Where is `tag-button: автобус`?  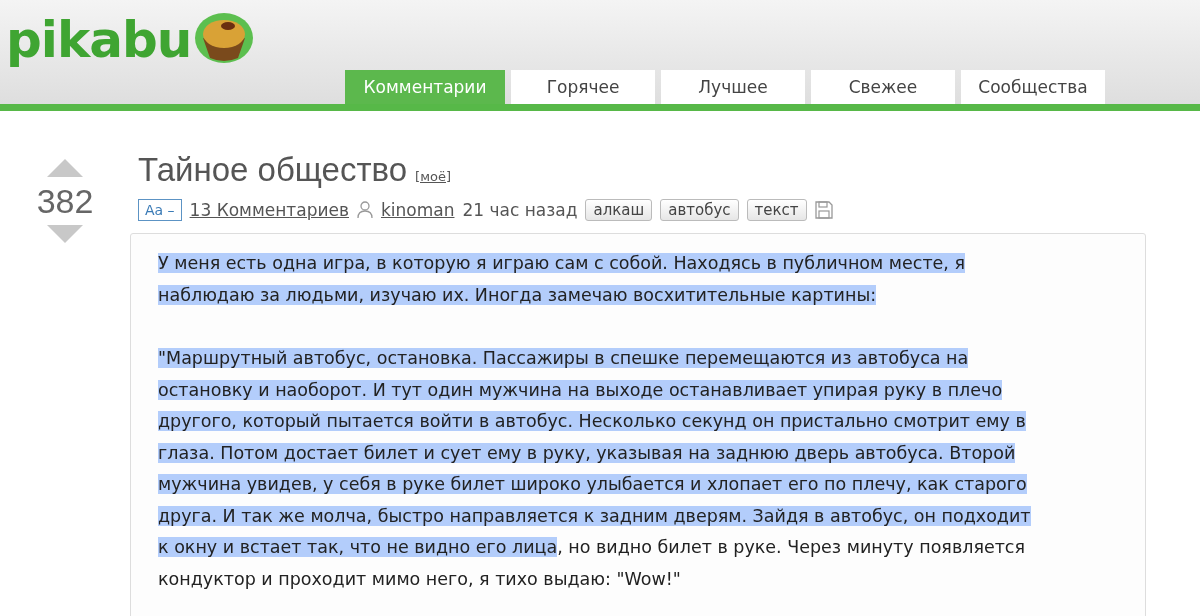 tag-button: автобус is located at coordinates (699, 210).